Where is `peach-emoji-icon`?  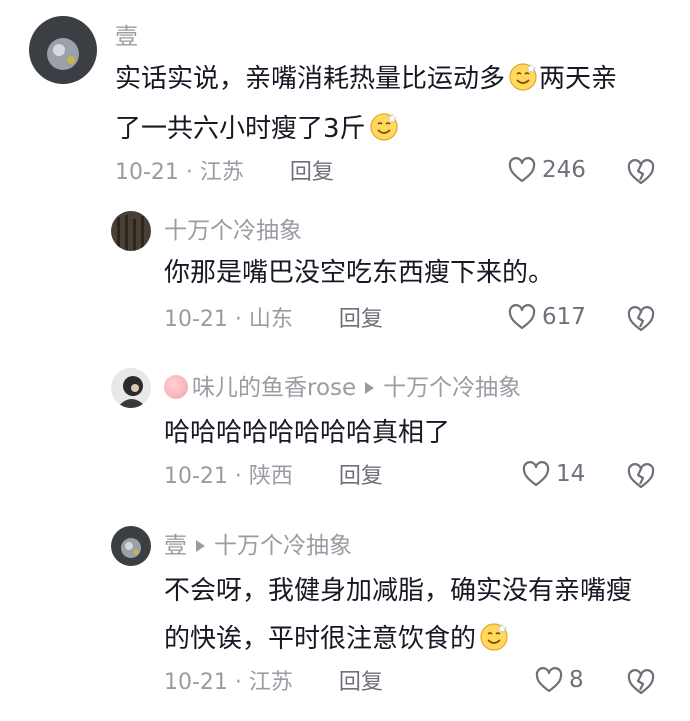
peach-emoji-icon is located at coordinates (176, 386).